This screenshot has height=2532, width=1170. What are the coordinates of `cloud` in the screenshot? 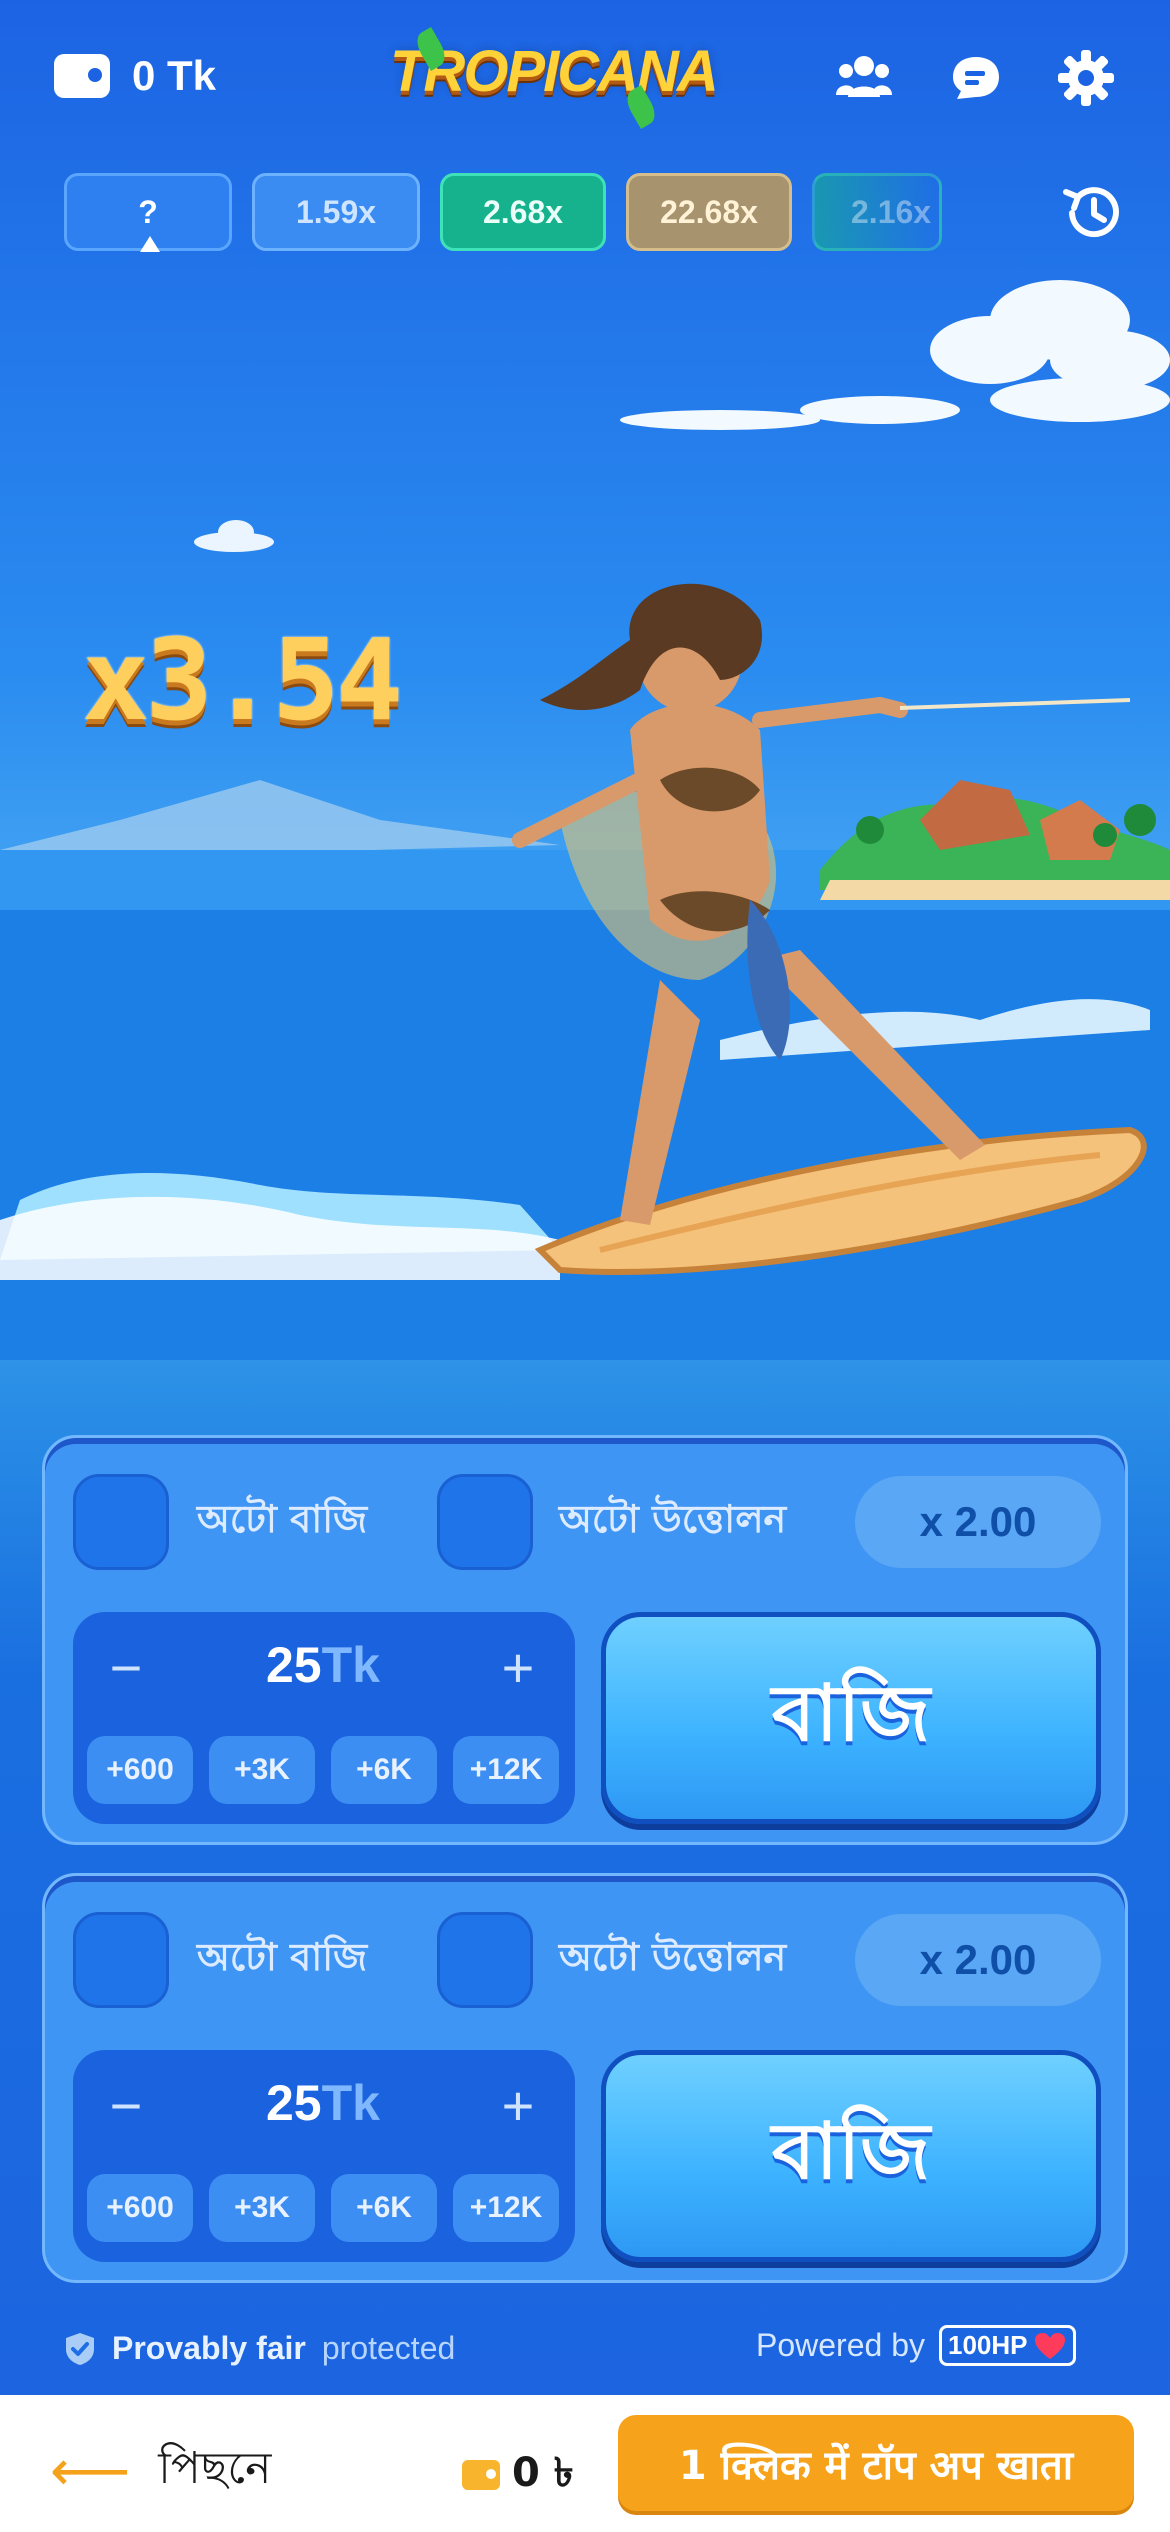 It's located at (895, 355).